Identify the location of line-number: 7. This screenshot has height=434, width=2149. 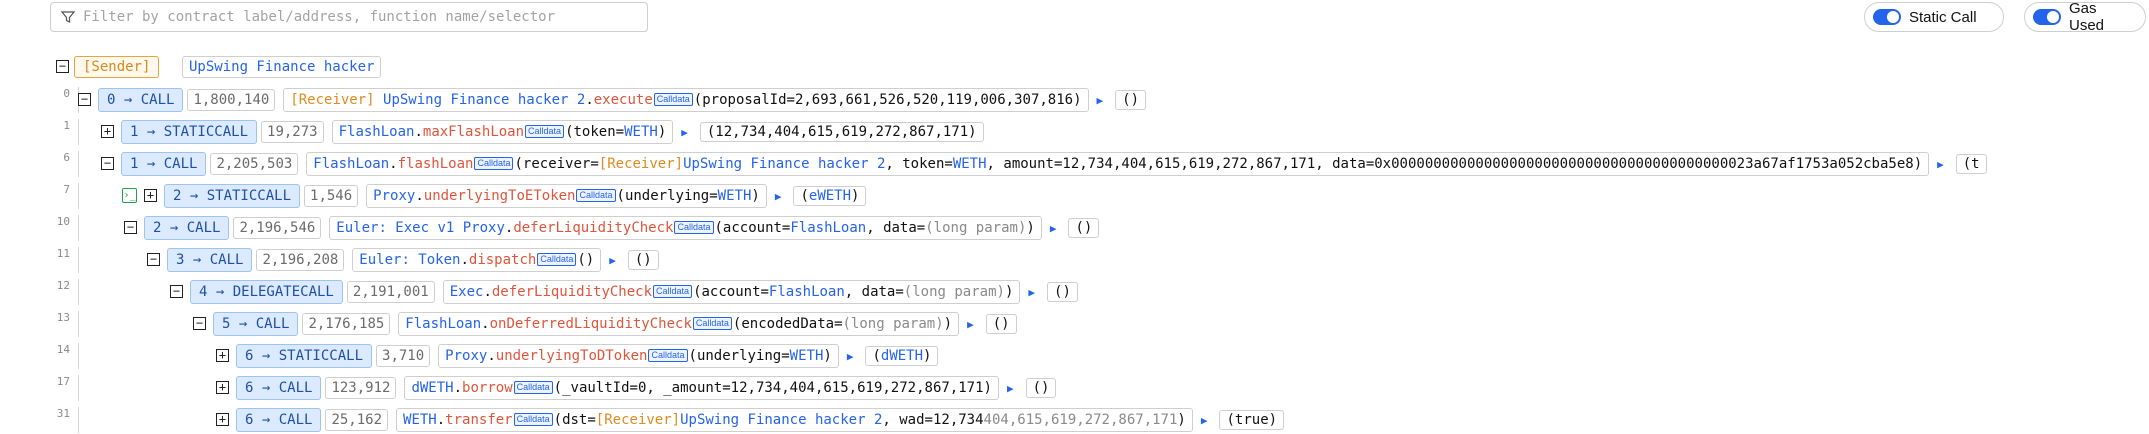
(66, 189).